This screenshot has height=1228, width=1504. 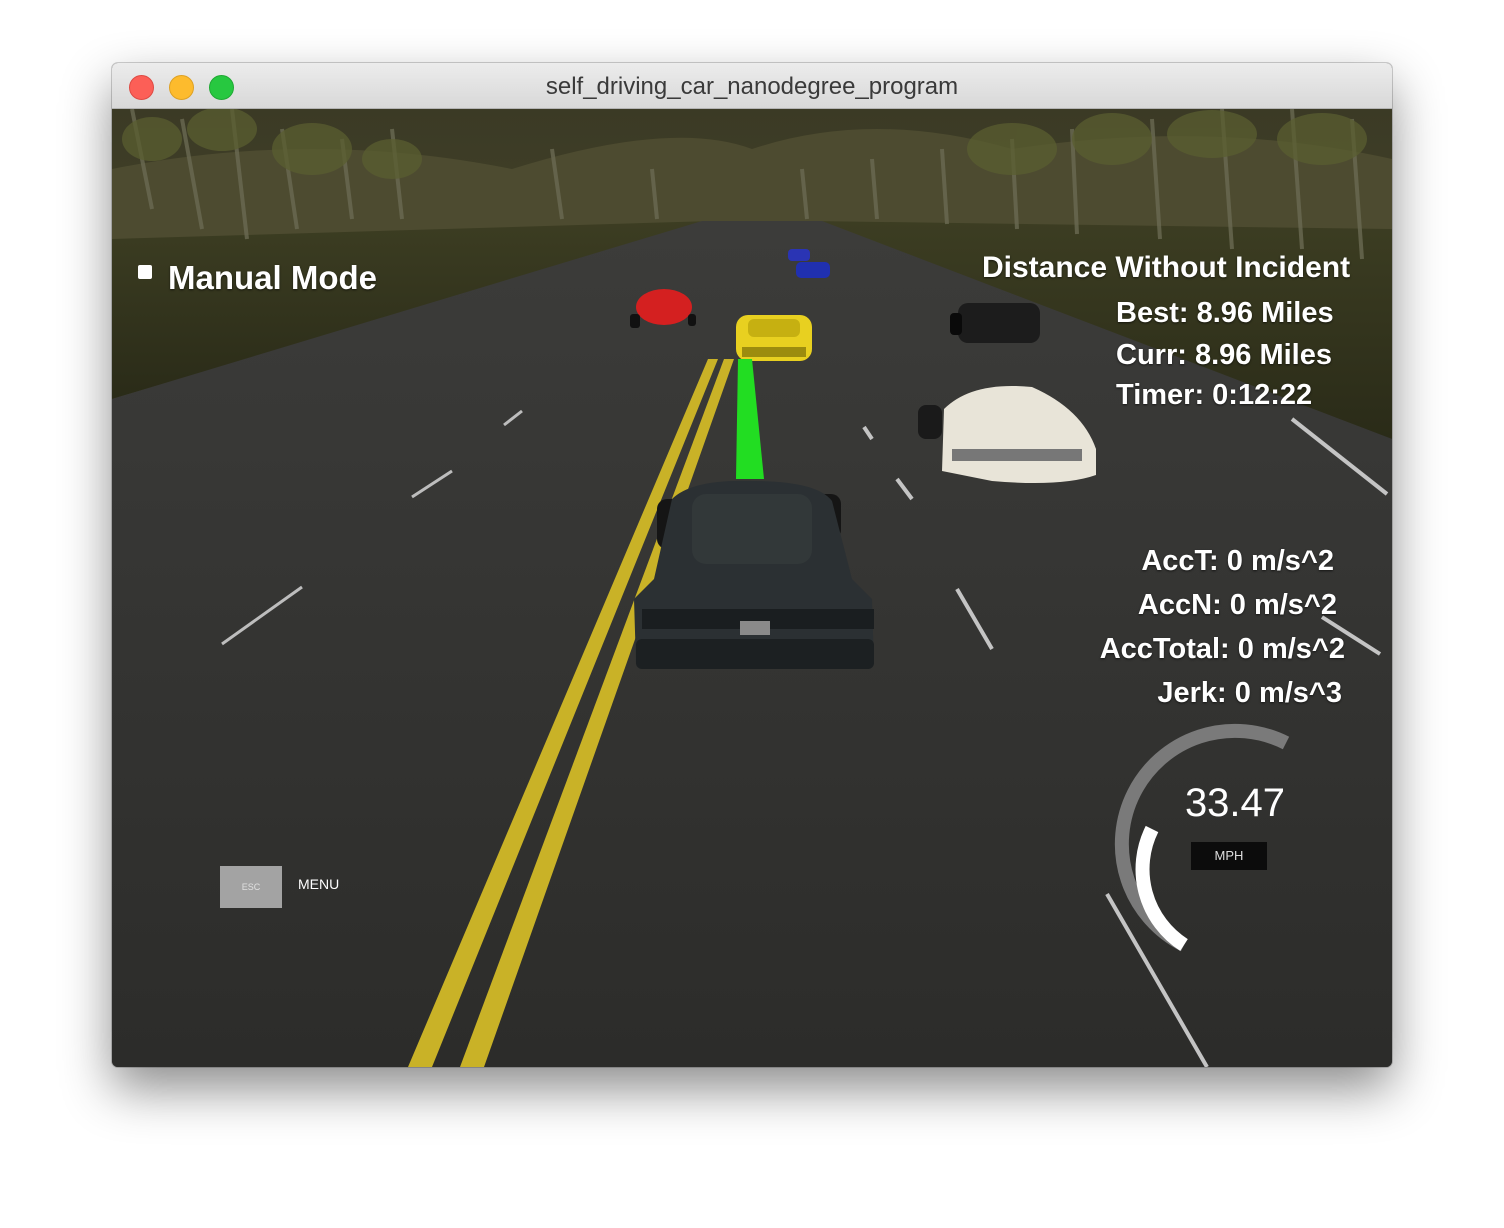 I want to click on black-car, so click(x=995, y=323).